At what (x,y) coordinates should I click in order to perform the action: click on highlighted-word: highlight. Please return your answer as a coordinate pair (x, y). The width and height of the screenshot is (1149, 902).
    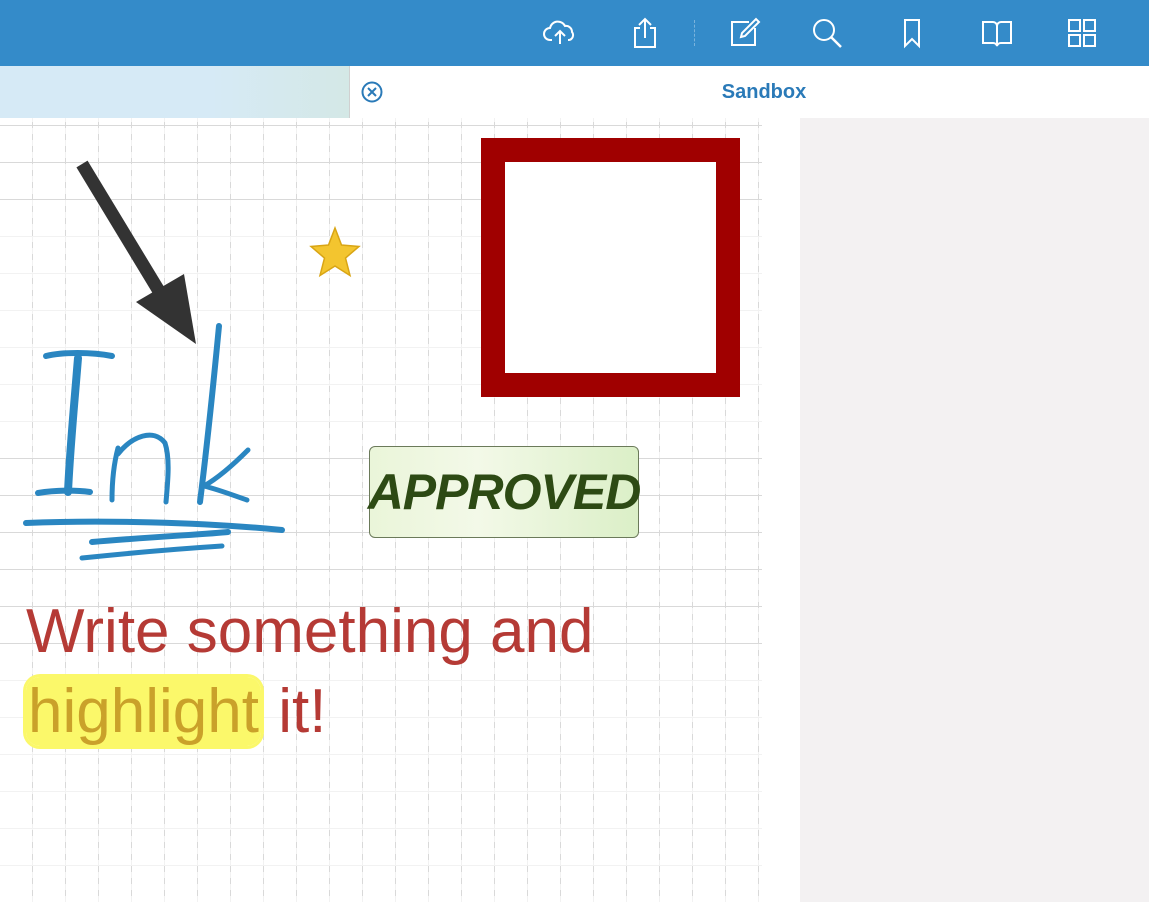
    Looking at the image, I should click on (143, 711).